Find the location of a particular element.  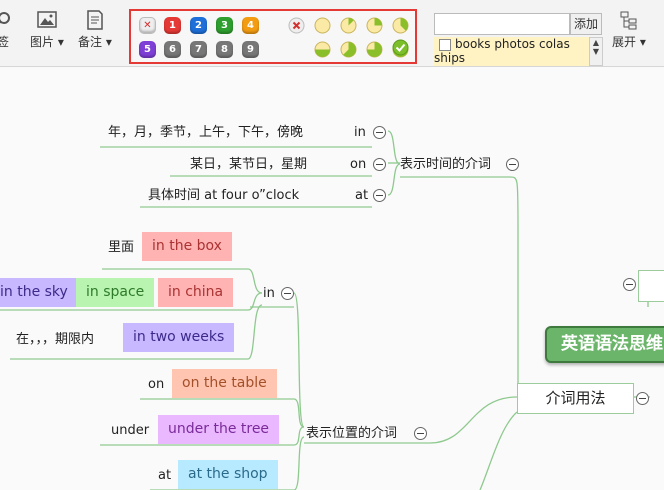

image-button: 图片 ▾ is located at coordinates (47, 30).